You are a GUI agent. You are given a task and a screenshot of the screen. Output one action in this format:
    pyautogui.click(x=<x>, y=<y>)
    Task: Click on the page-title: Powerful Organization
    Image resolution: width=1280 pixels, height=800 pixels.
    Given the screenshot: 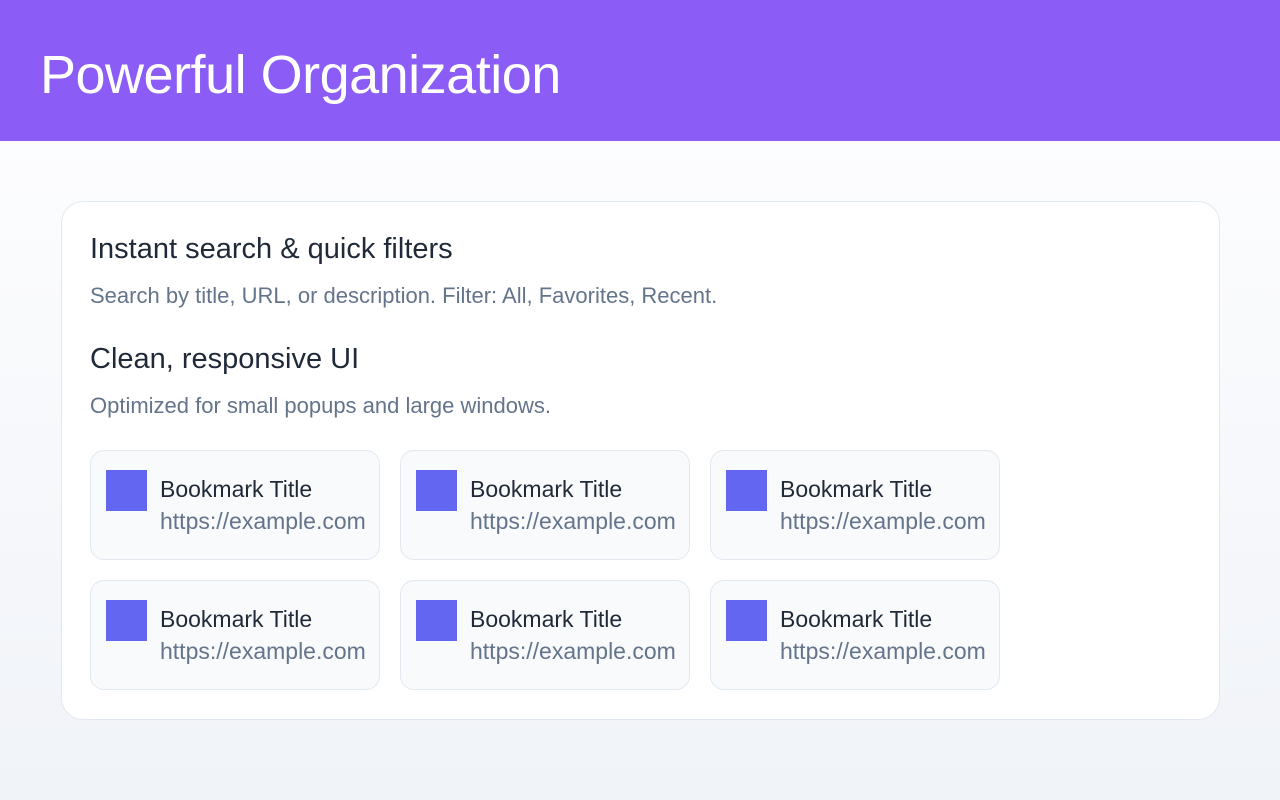 What is the action you would take?
    pyautogui.click(x=300, y=75)
    